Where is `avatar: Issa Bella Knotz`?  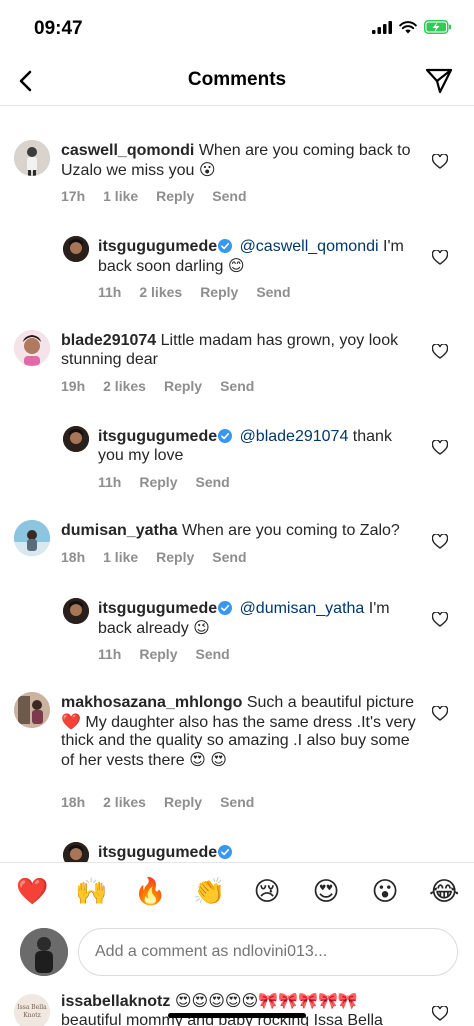 avatar: Issa Bella Knotz is located at coordinates (32, 1010).